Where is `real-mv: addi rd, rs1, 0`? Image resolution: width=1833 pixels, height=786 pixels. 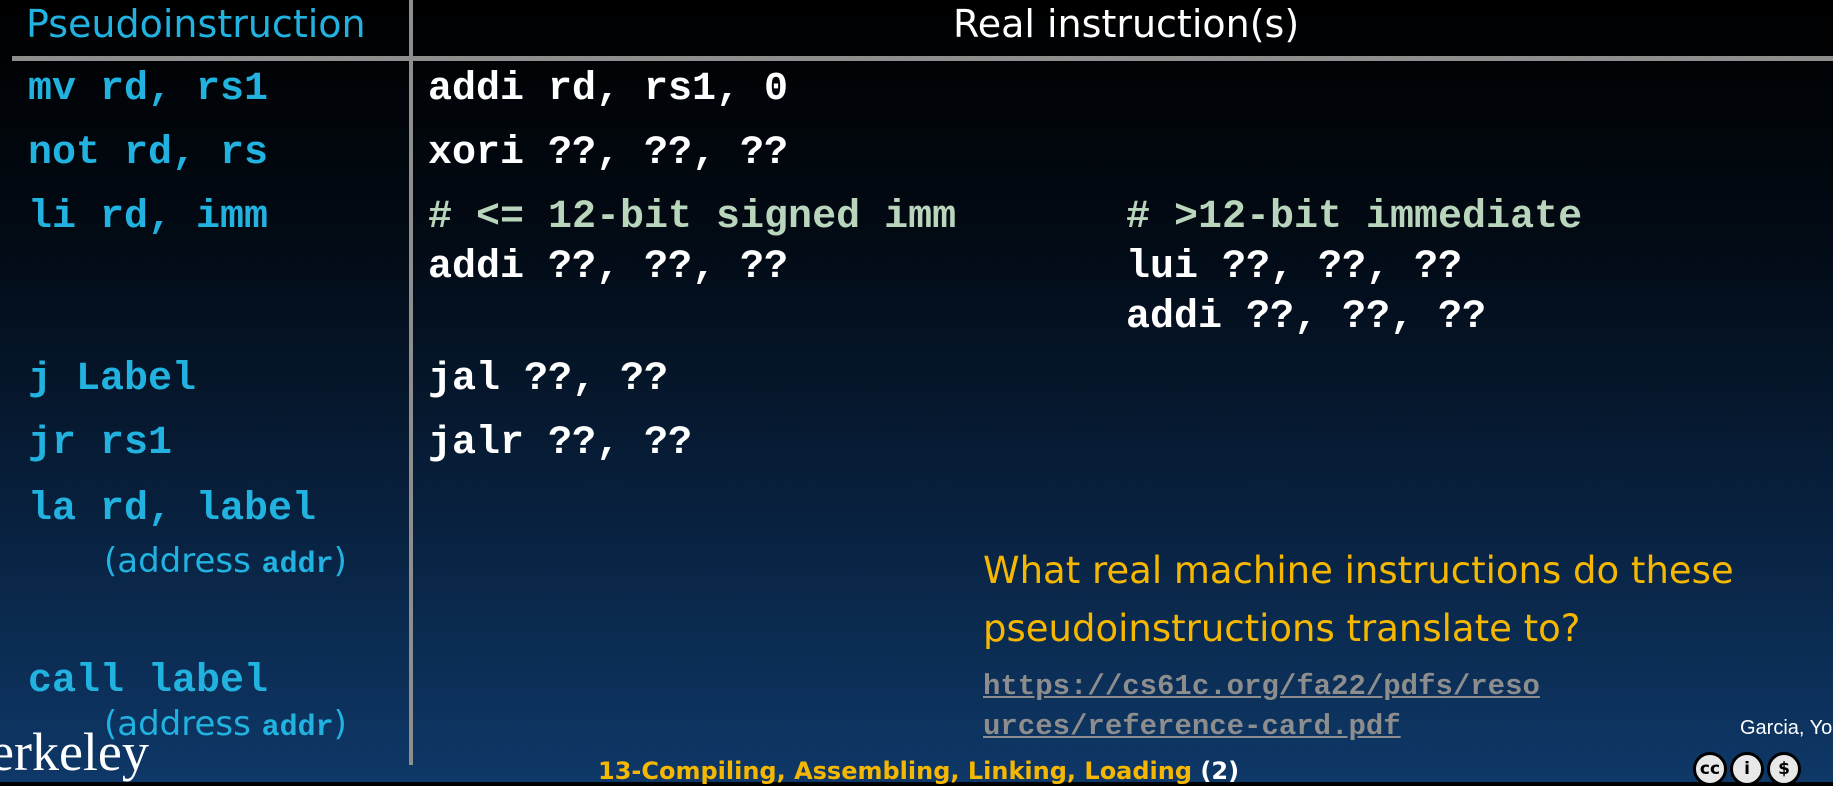
real-mv: addi rd, rs1, 0 is located at coordinates (608, 89).